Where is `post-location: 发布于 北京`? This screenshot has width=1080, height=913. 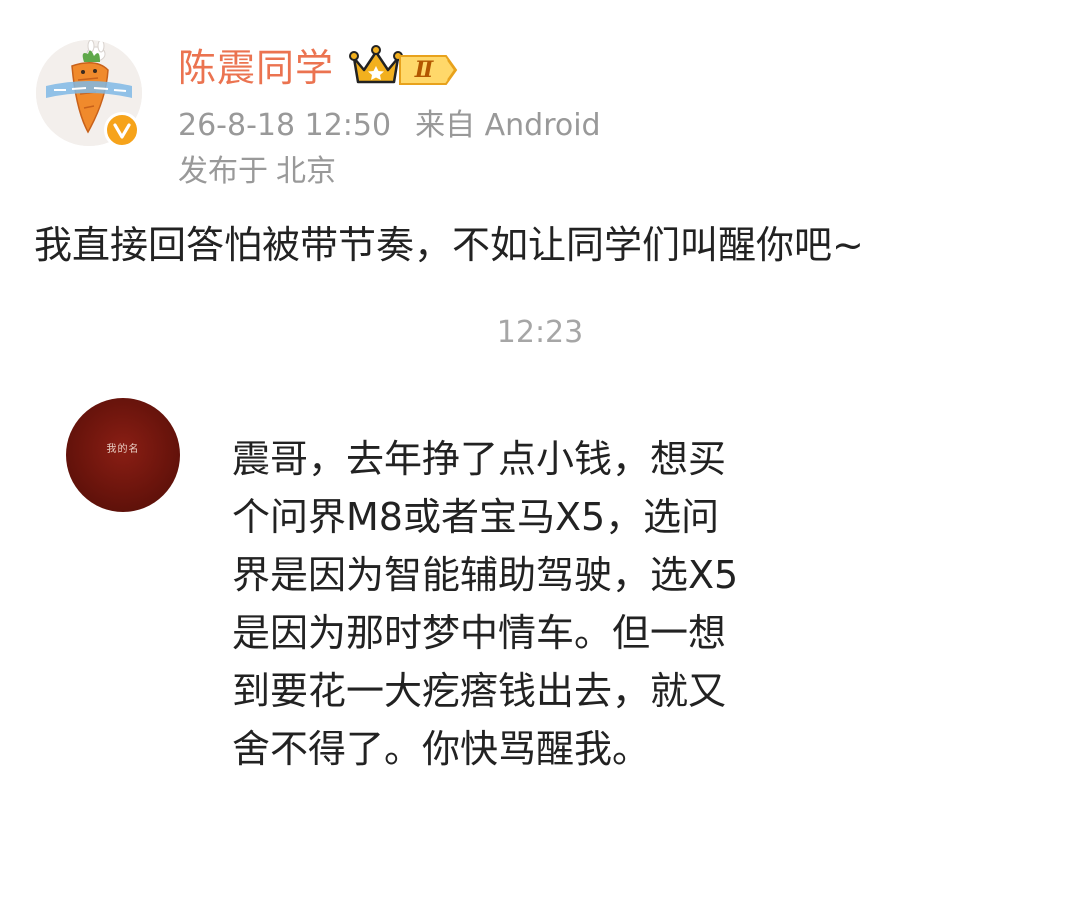
post-location: 发布于 北京 is located at coordinates (257, 172).